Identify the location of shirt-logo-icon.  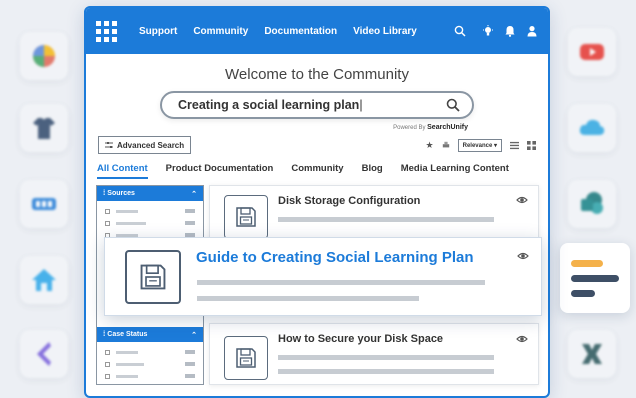
(44, 128).